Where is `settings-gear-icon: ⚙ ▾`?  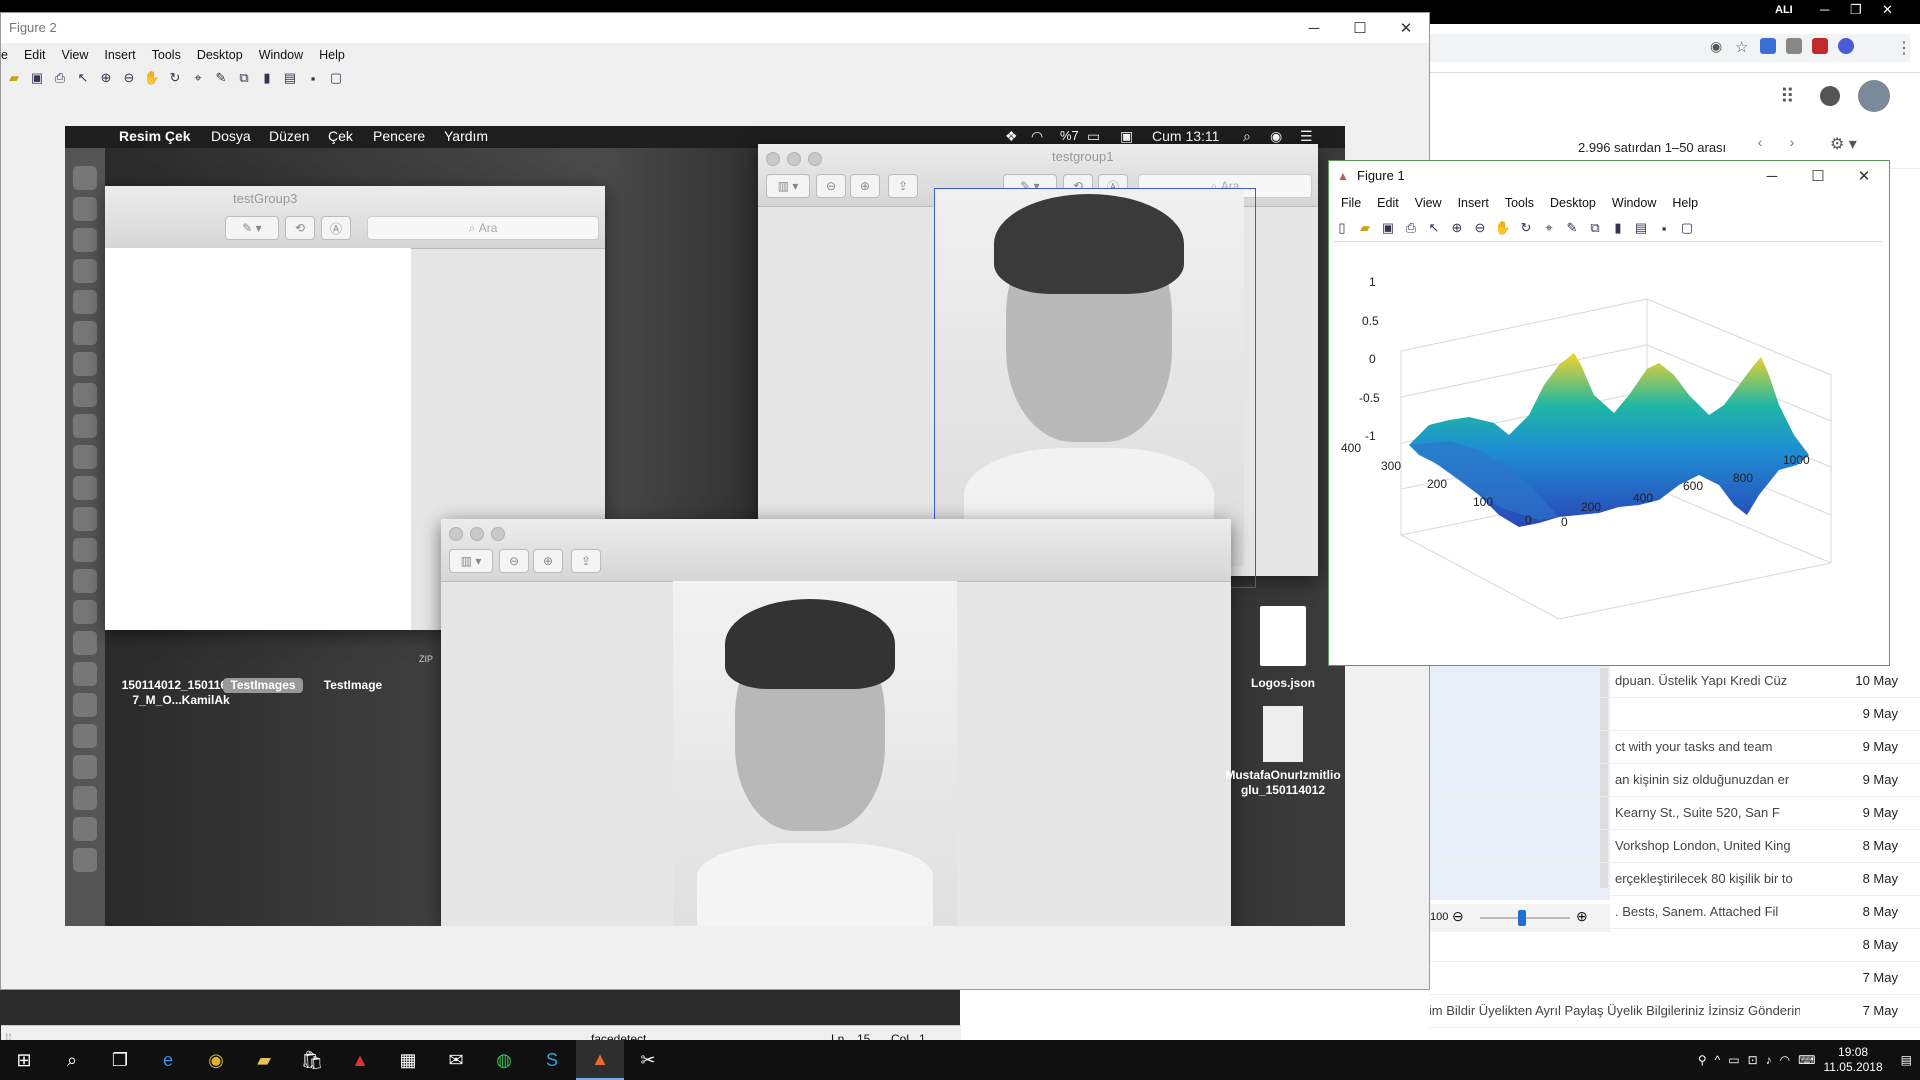 settings-gear-icon: ⚙ ▾ is located at coordinates (1843, 144).